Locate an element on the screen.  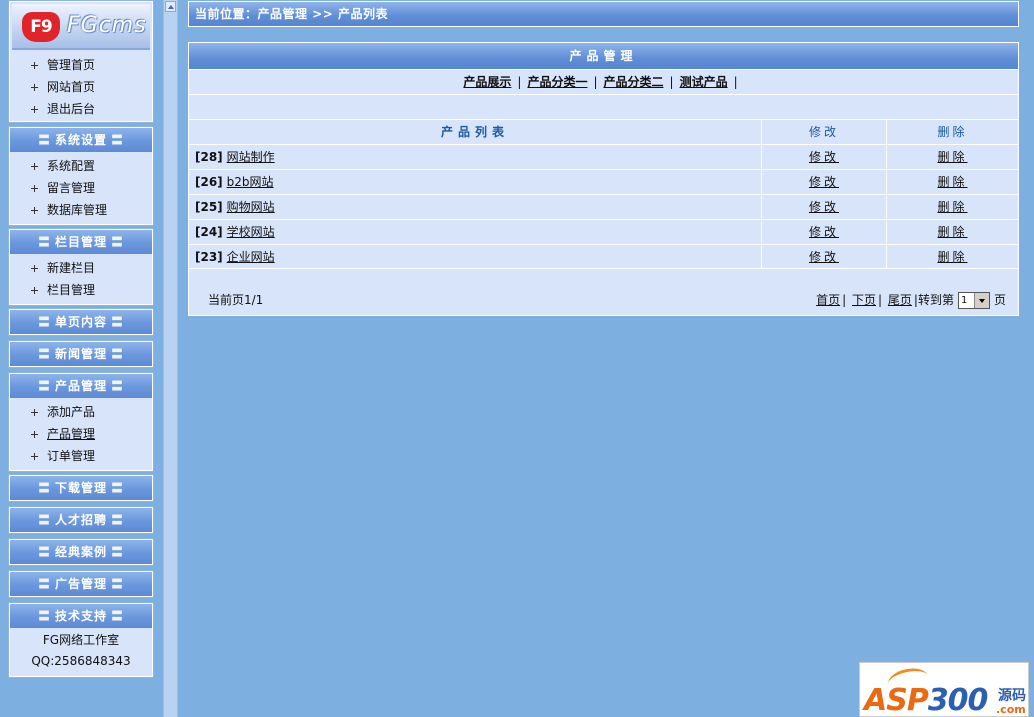
menu-item-database: 数据库管理 is located at coordinates (81, 210).